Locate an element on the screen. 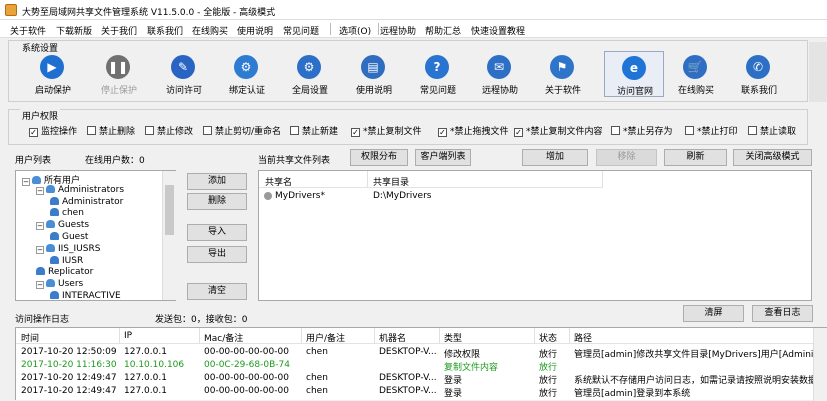  user-tree-scrollbar is located at coordinates (169, 235).